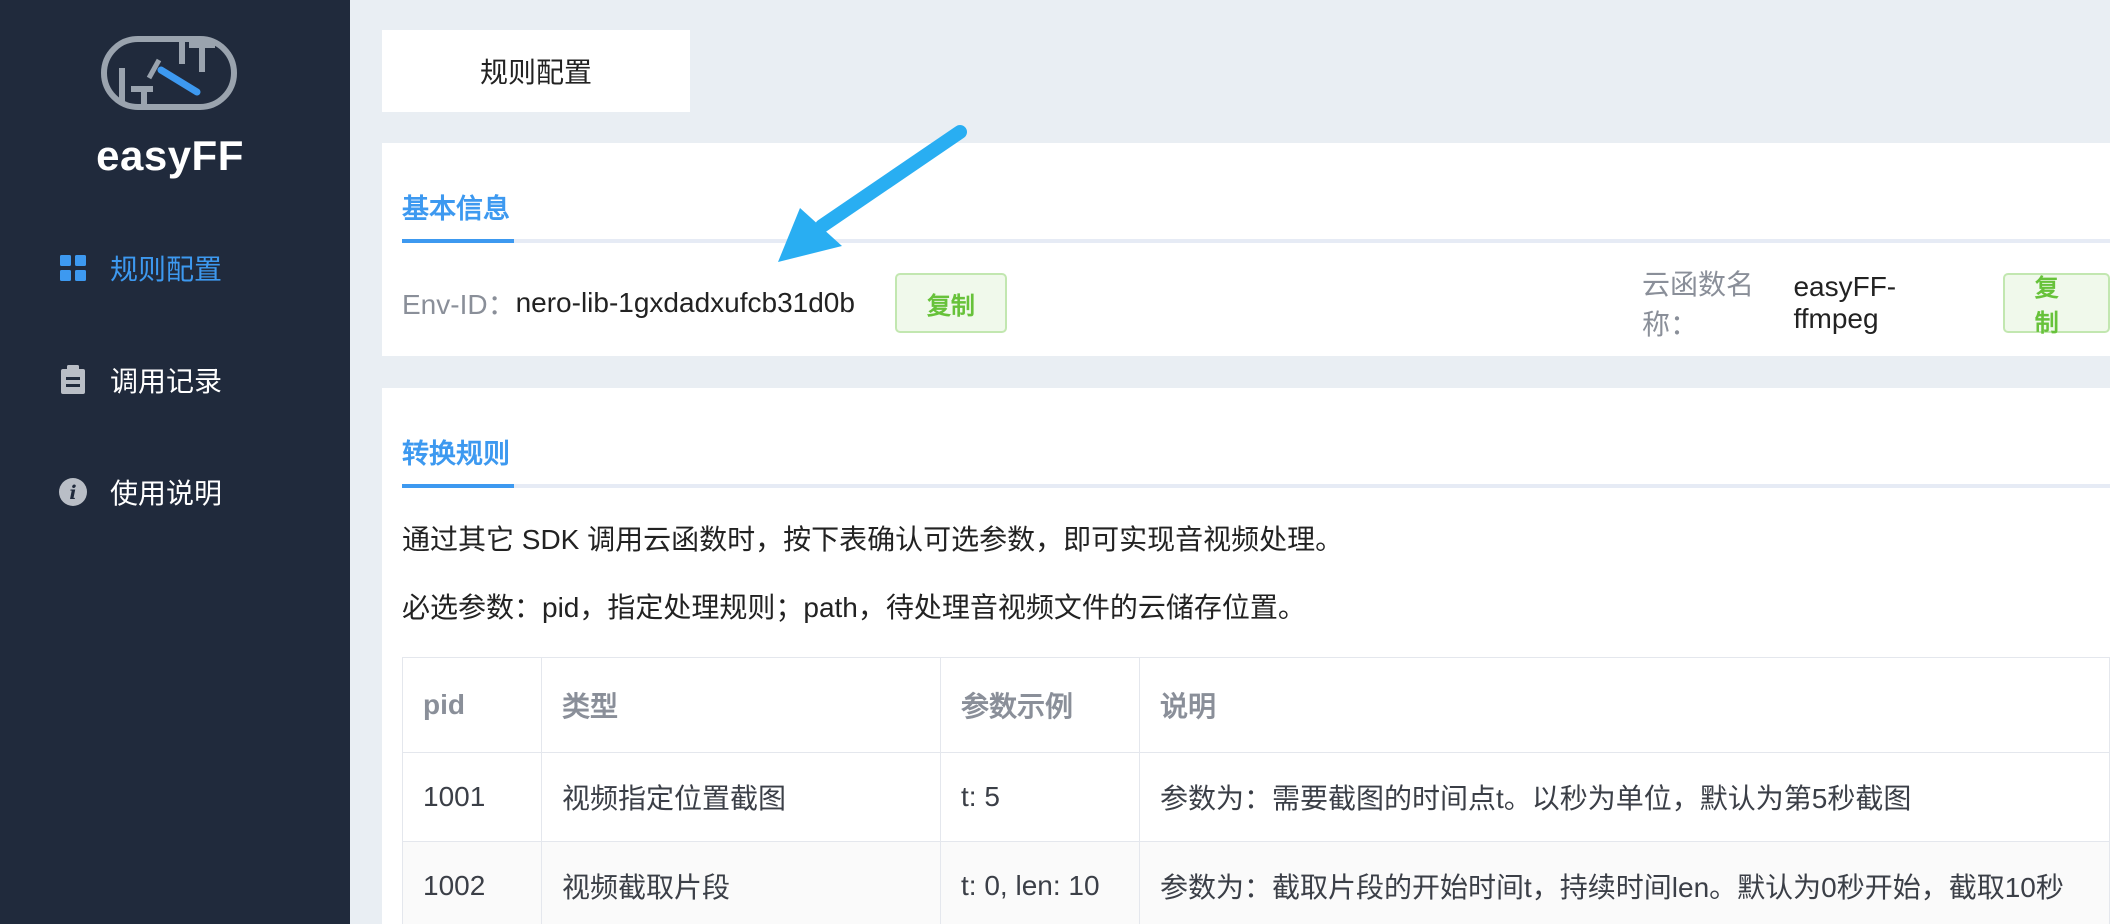  I want to click on cell-description: 参数为：需要截图的时间点t。以秒为单位，默认为第5秒截图, so click(1624, 797).